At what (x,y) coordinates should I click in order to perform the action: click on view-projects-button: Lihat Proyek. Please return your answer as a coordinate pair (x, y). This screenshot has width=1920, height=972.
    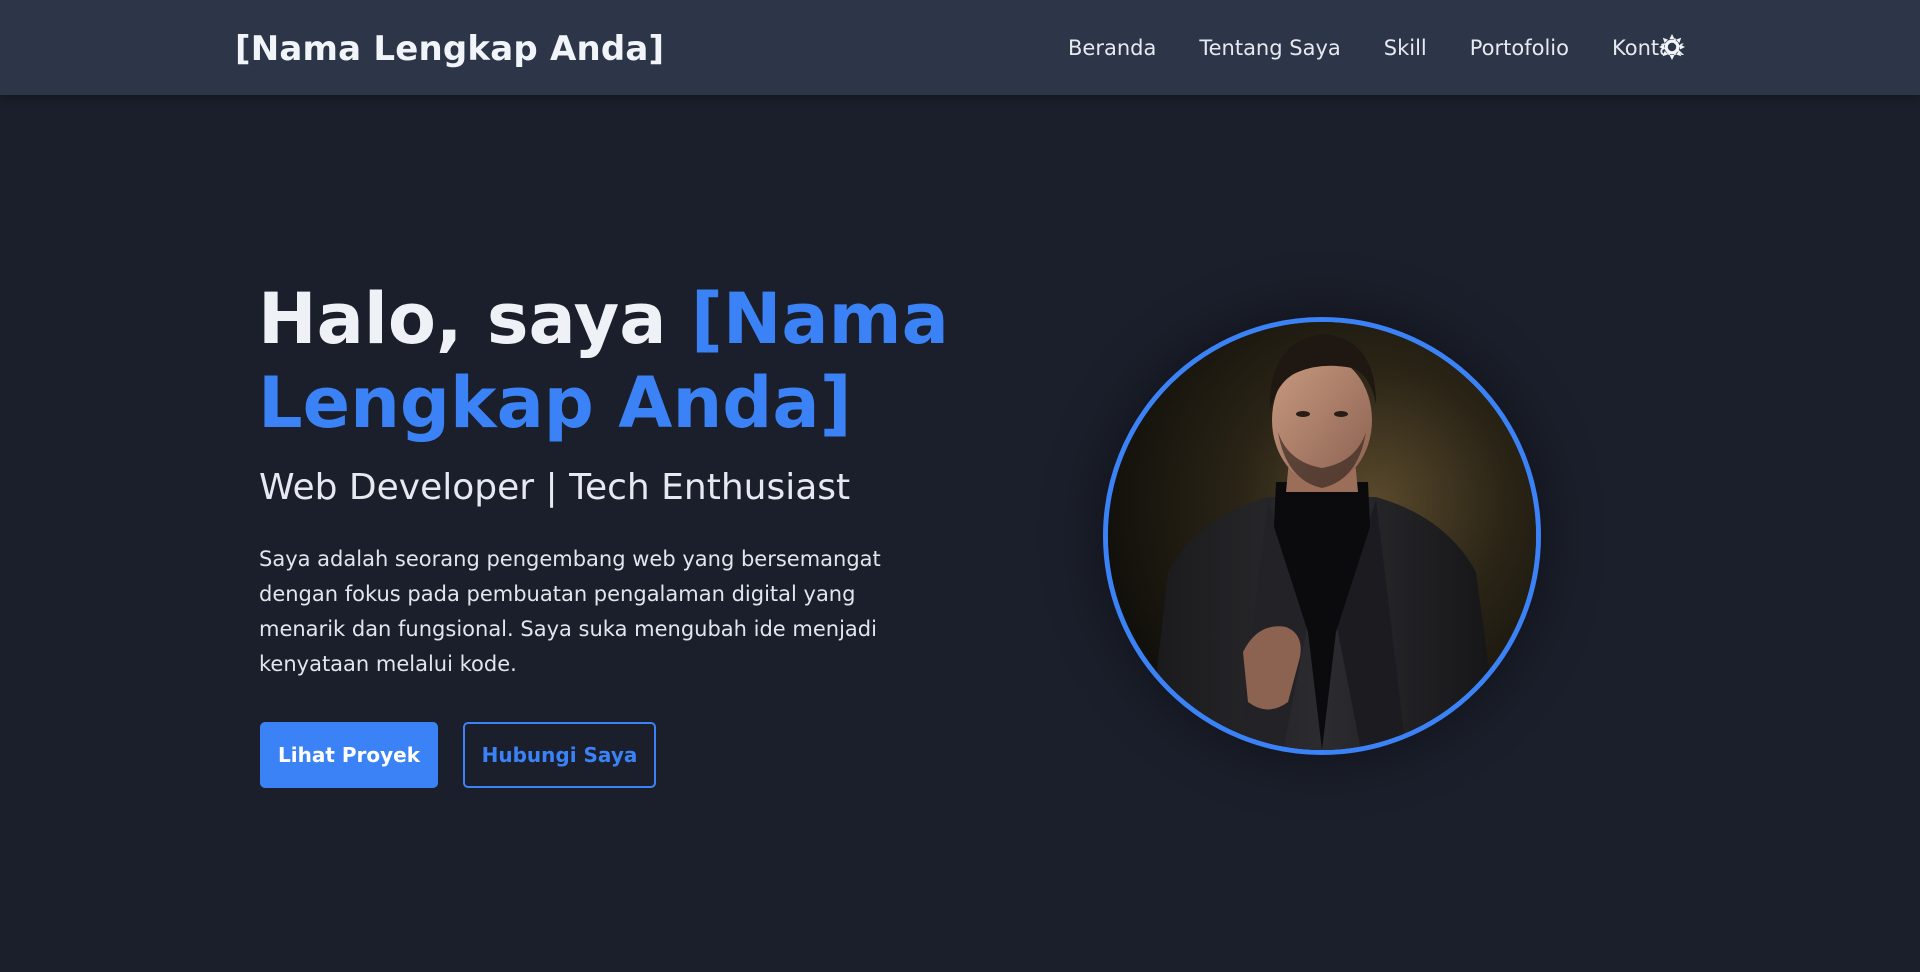
    Looking at the image, I should click on (349, 755).